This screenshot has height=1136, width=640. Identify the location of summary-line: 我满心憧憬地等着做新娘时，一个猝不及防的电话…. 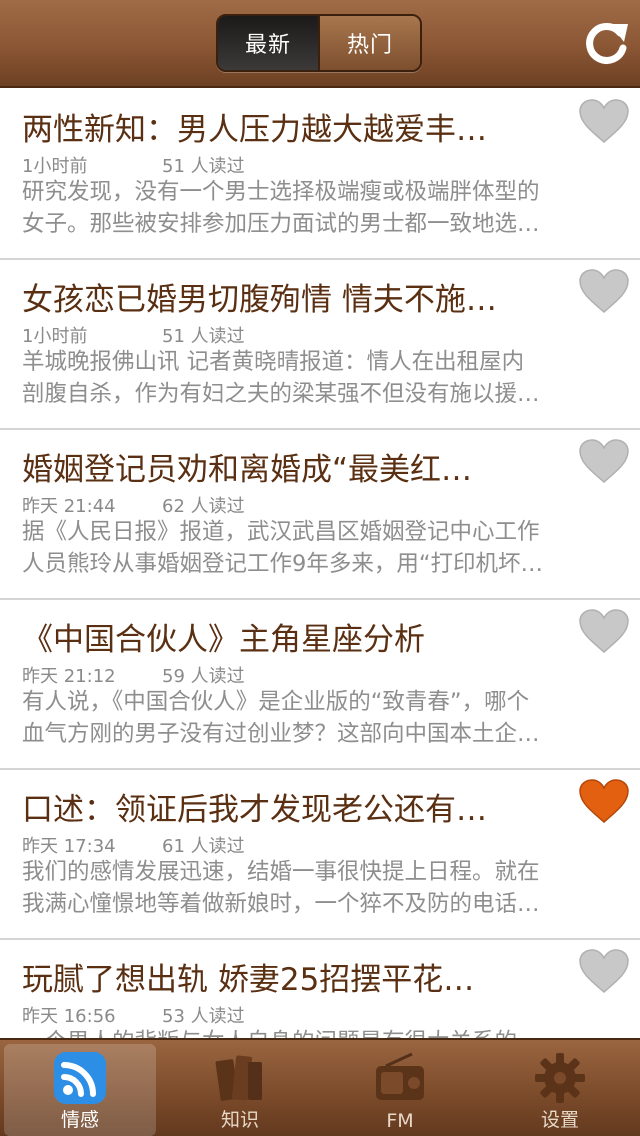
(281, 904).